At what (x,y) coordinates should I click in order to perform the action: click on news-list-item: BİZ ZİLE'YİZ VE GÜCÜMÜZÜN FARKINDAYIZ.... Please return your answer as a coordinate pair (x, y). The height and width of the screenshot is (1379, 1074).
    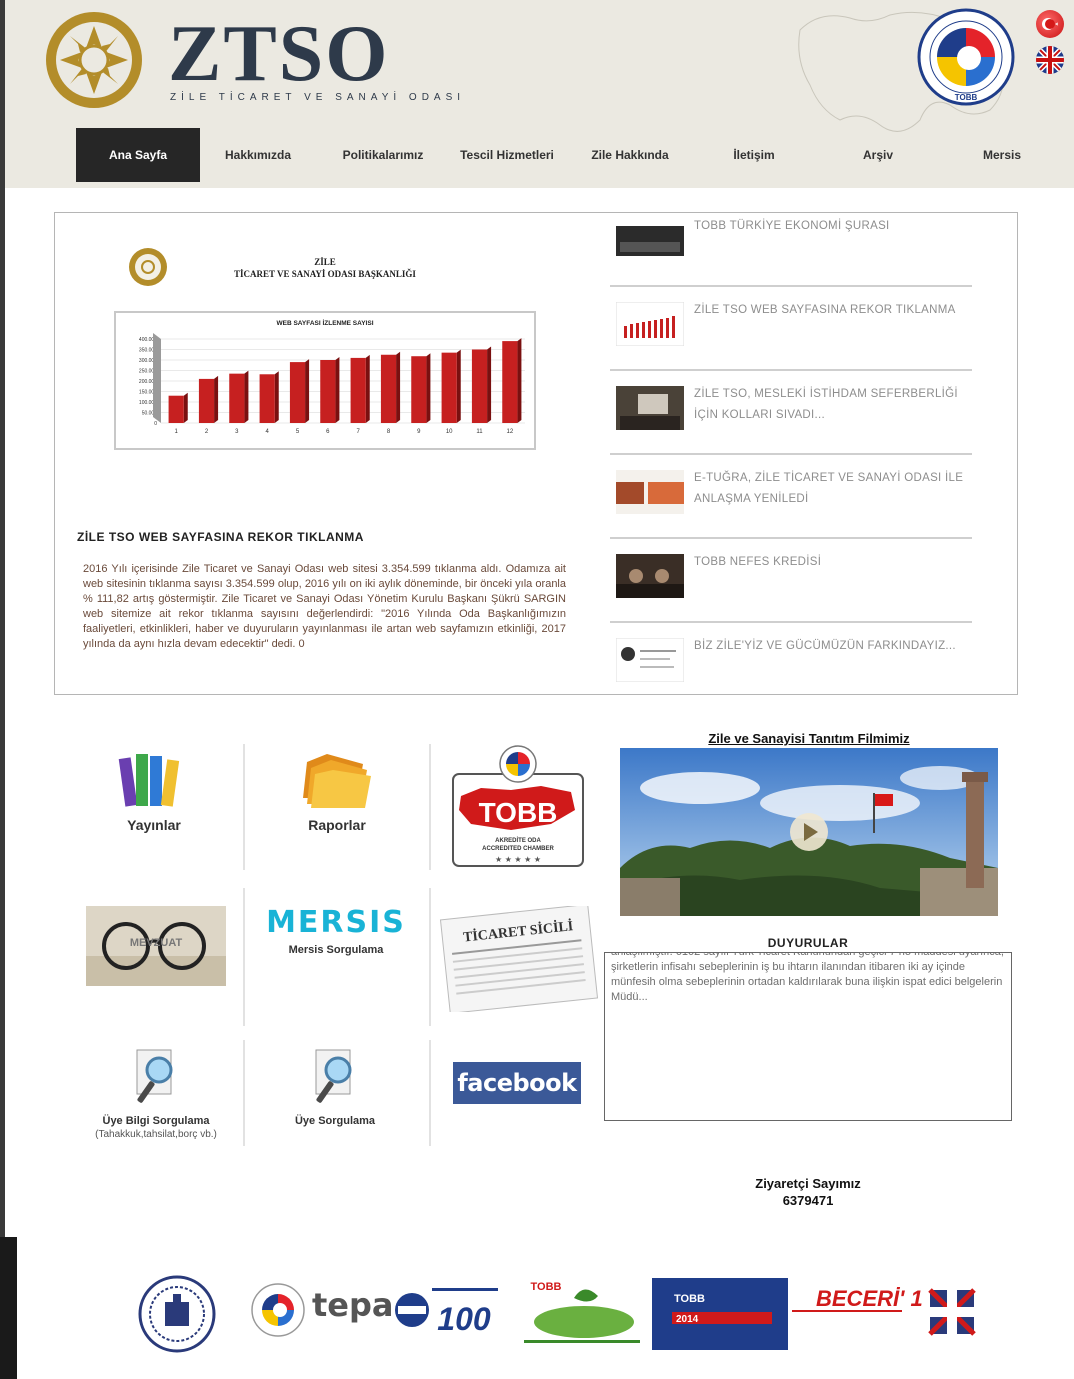
    Looking at the image, I should click on (791, 671).